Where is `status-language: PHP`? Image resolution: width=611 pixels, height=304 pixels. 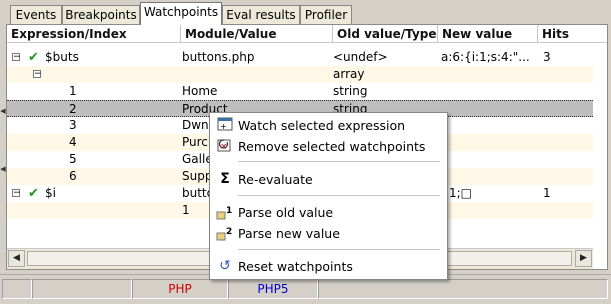
status-language: PHP is located at coordinates (180, 289).